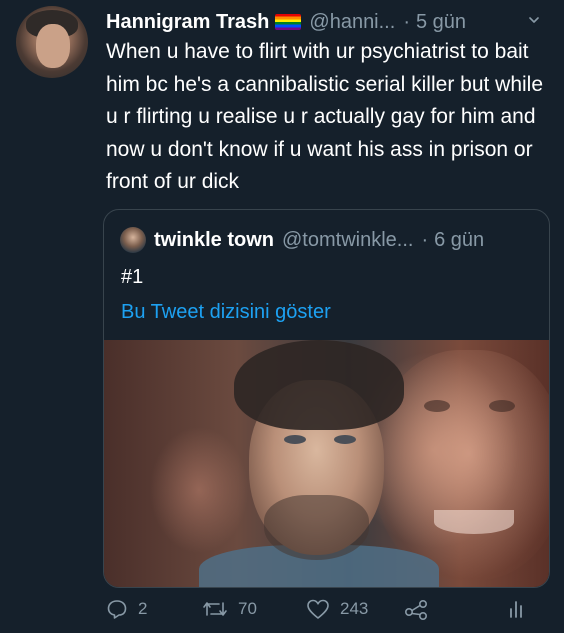 This screenshot has width=564, height=633. What do you see at coordinates (288, 22) in the screenshot?
I see `rainbow-flag-icon` at bounding box center [288, 22].